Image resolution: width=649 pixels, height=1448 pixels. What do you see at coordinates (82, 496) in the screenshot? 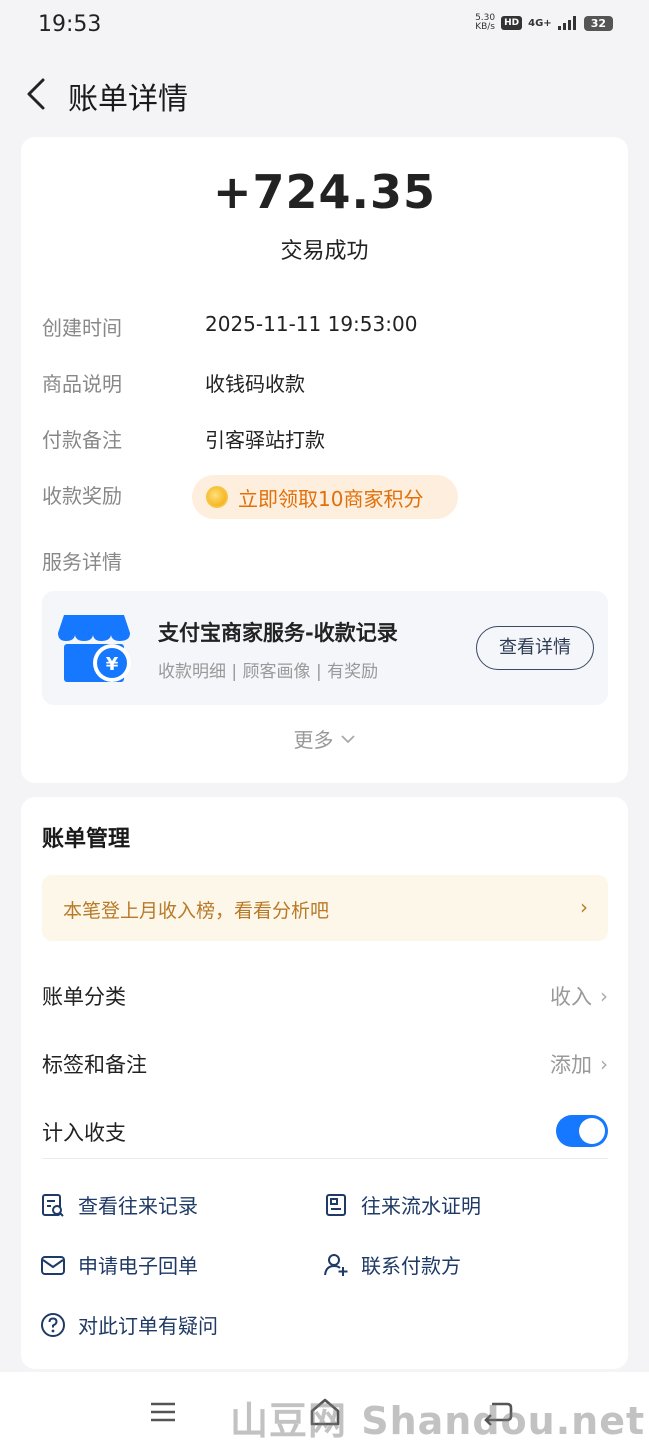
I see `reward-label: 收款奖励` at bounding box center [82, 496].